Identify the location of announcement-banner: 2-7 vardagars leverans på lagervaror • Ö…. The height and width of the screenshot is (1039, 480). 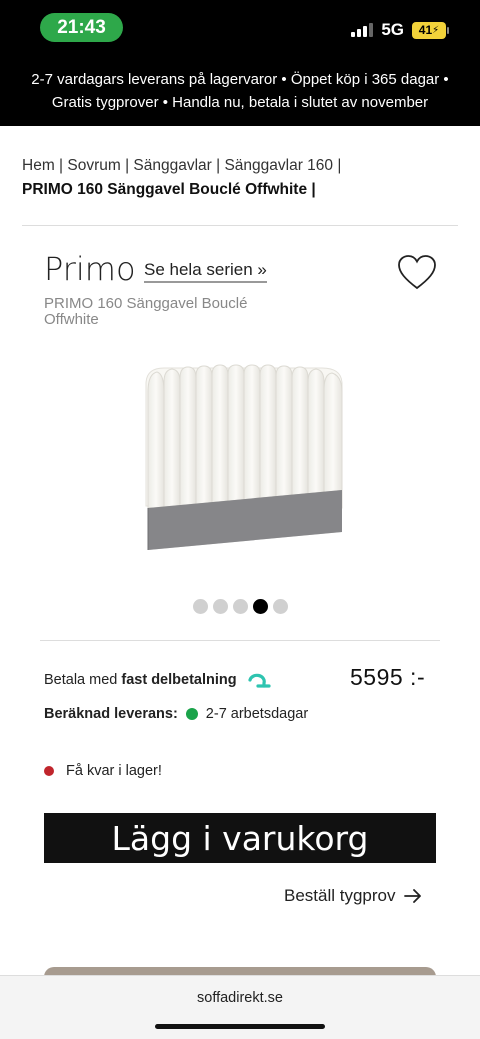
(240, 91).